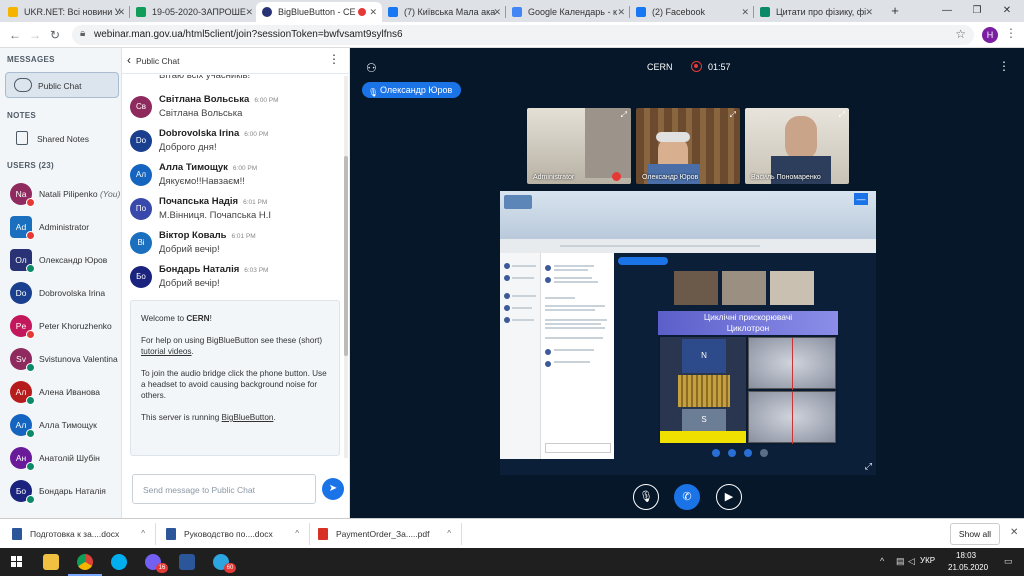  I want to click on download-item: PaymentOrder_За.....pdf ^, so click(387, 534).